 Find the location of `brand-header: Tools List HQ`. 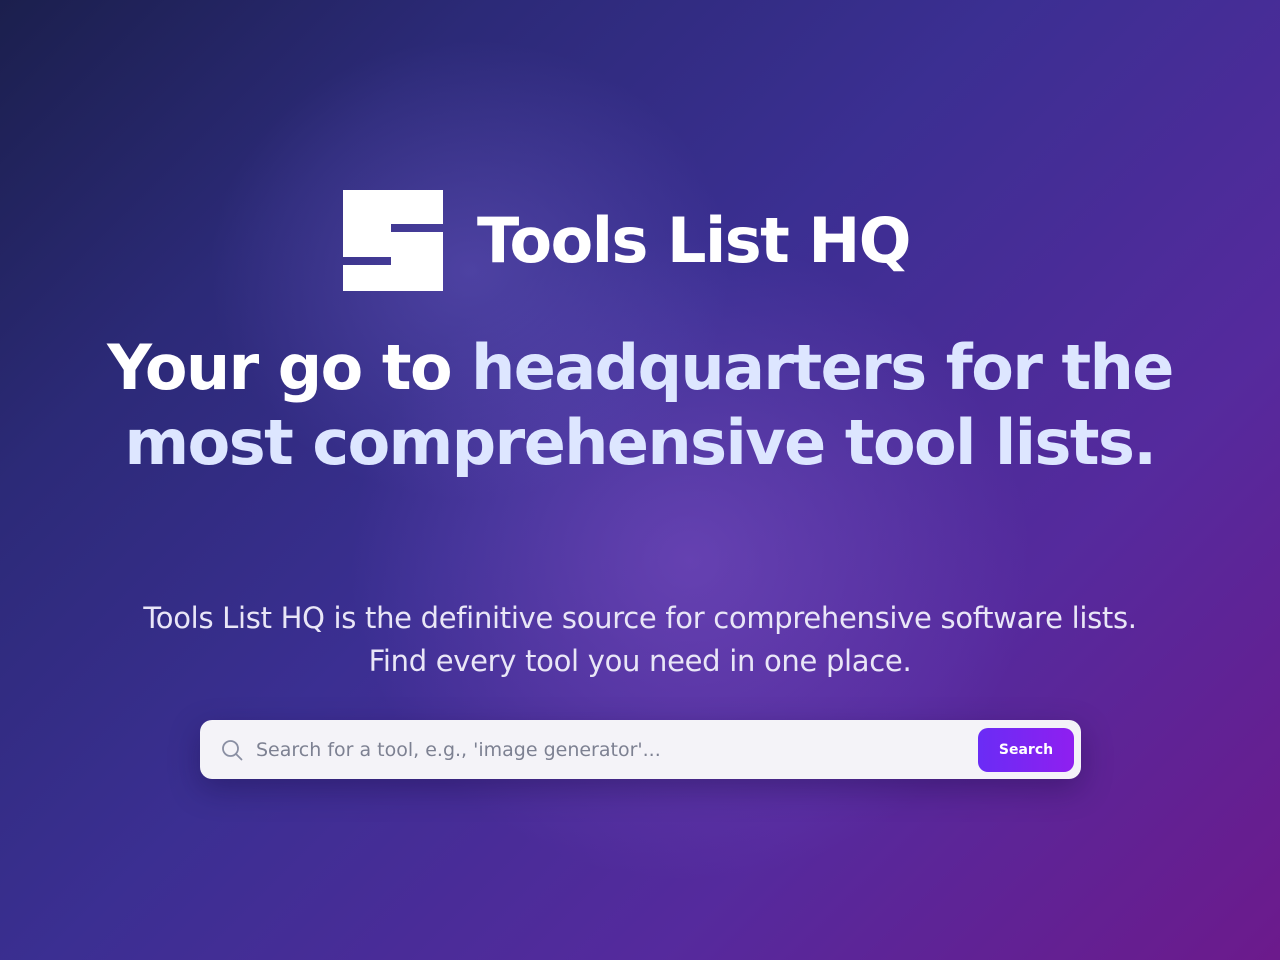

brand-header: Tools List HQ is located at coordinates (627, 240).